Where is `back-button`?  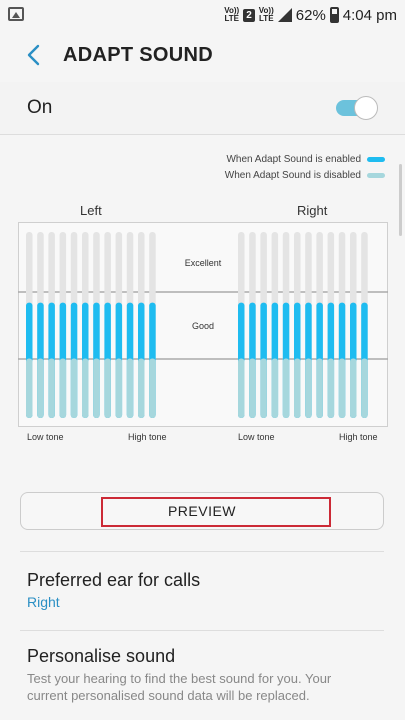
back-button is located at coordinates (35, 55).